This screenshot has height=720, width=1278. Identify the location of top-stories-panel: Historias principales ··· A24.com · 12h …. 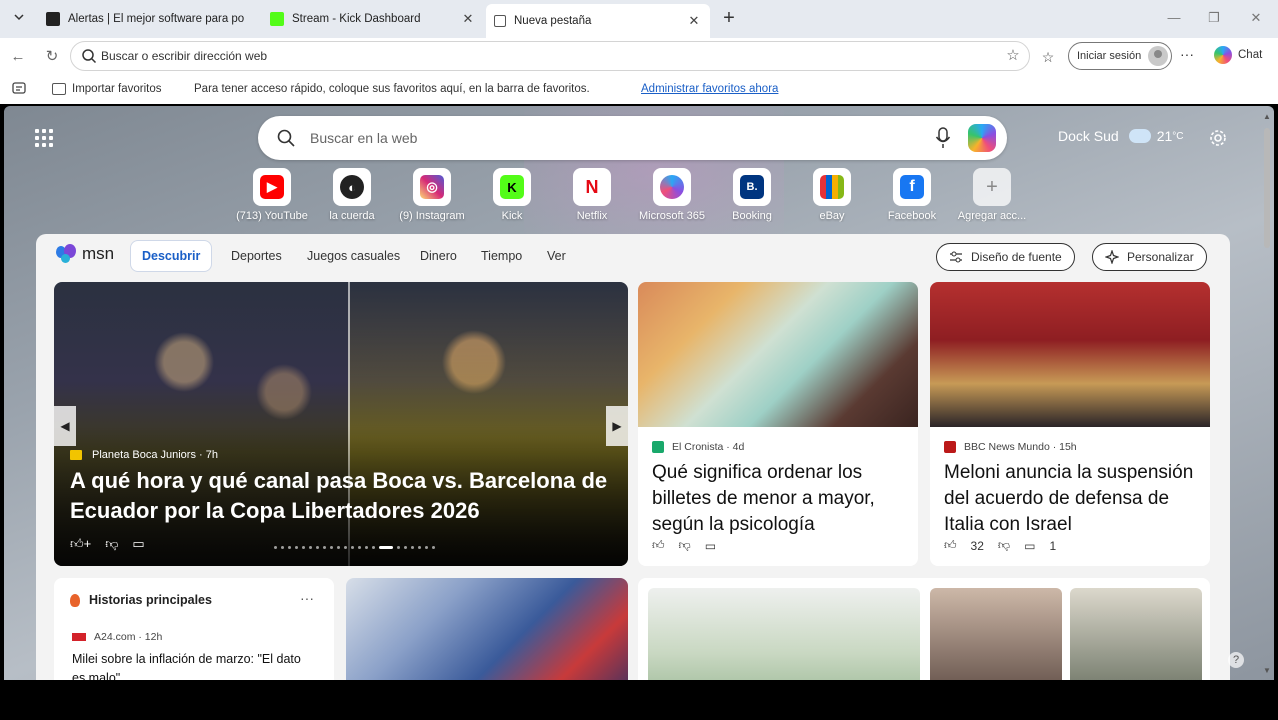
(194, 629).